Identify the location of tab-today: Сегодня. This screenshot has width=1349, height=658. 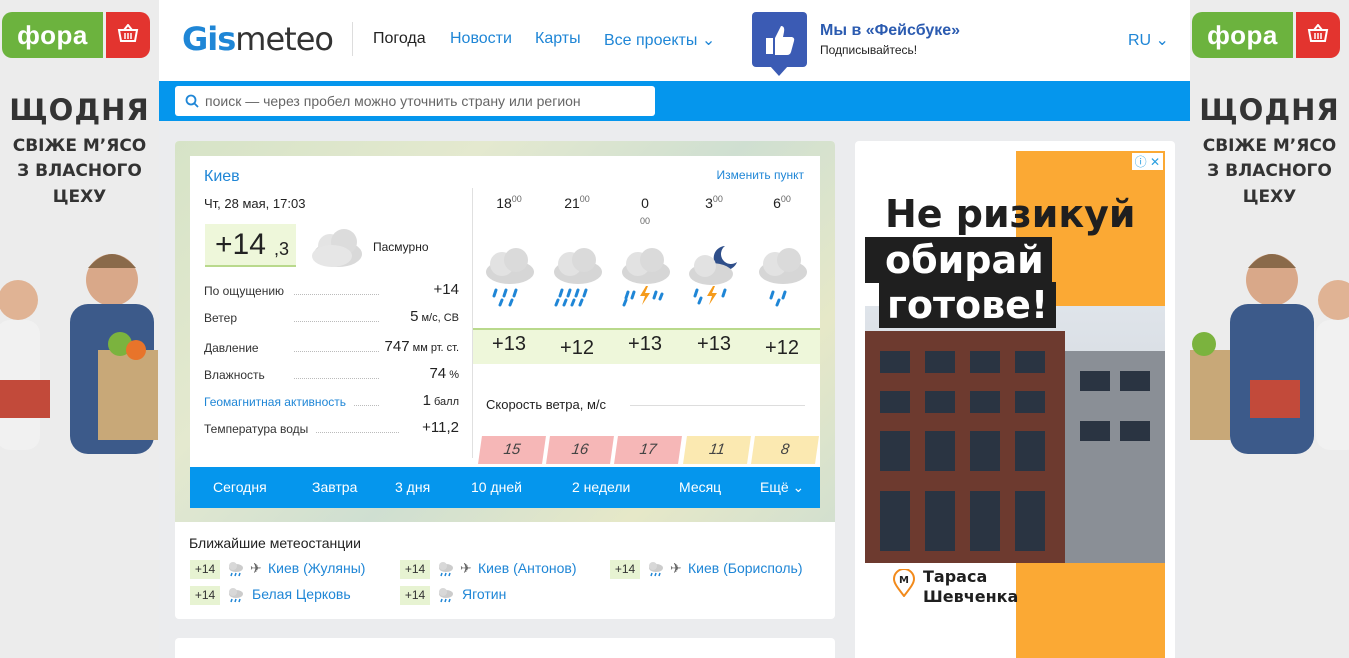
(240, 487).